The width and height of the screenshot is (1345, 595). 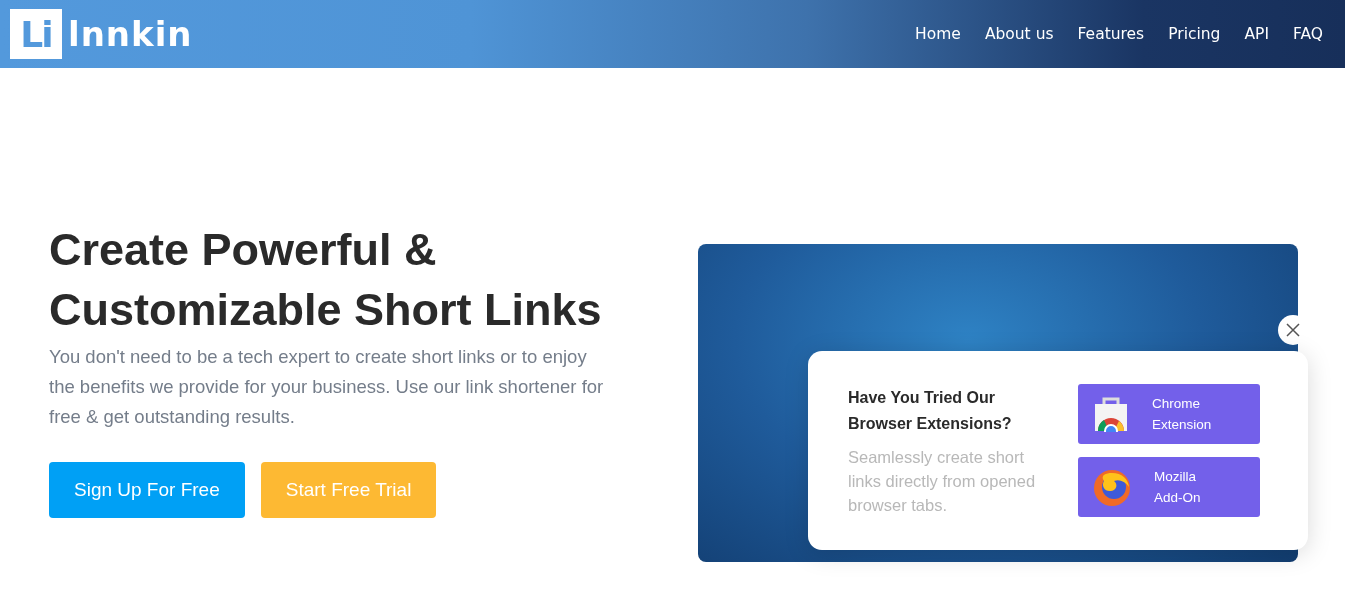 I want to click on nav-link: API, so click(x=1256, y=34).